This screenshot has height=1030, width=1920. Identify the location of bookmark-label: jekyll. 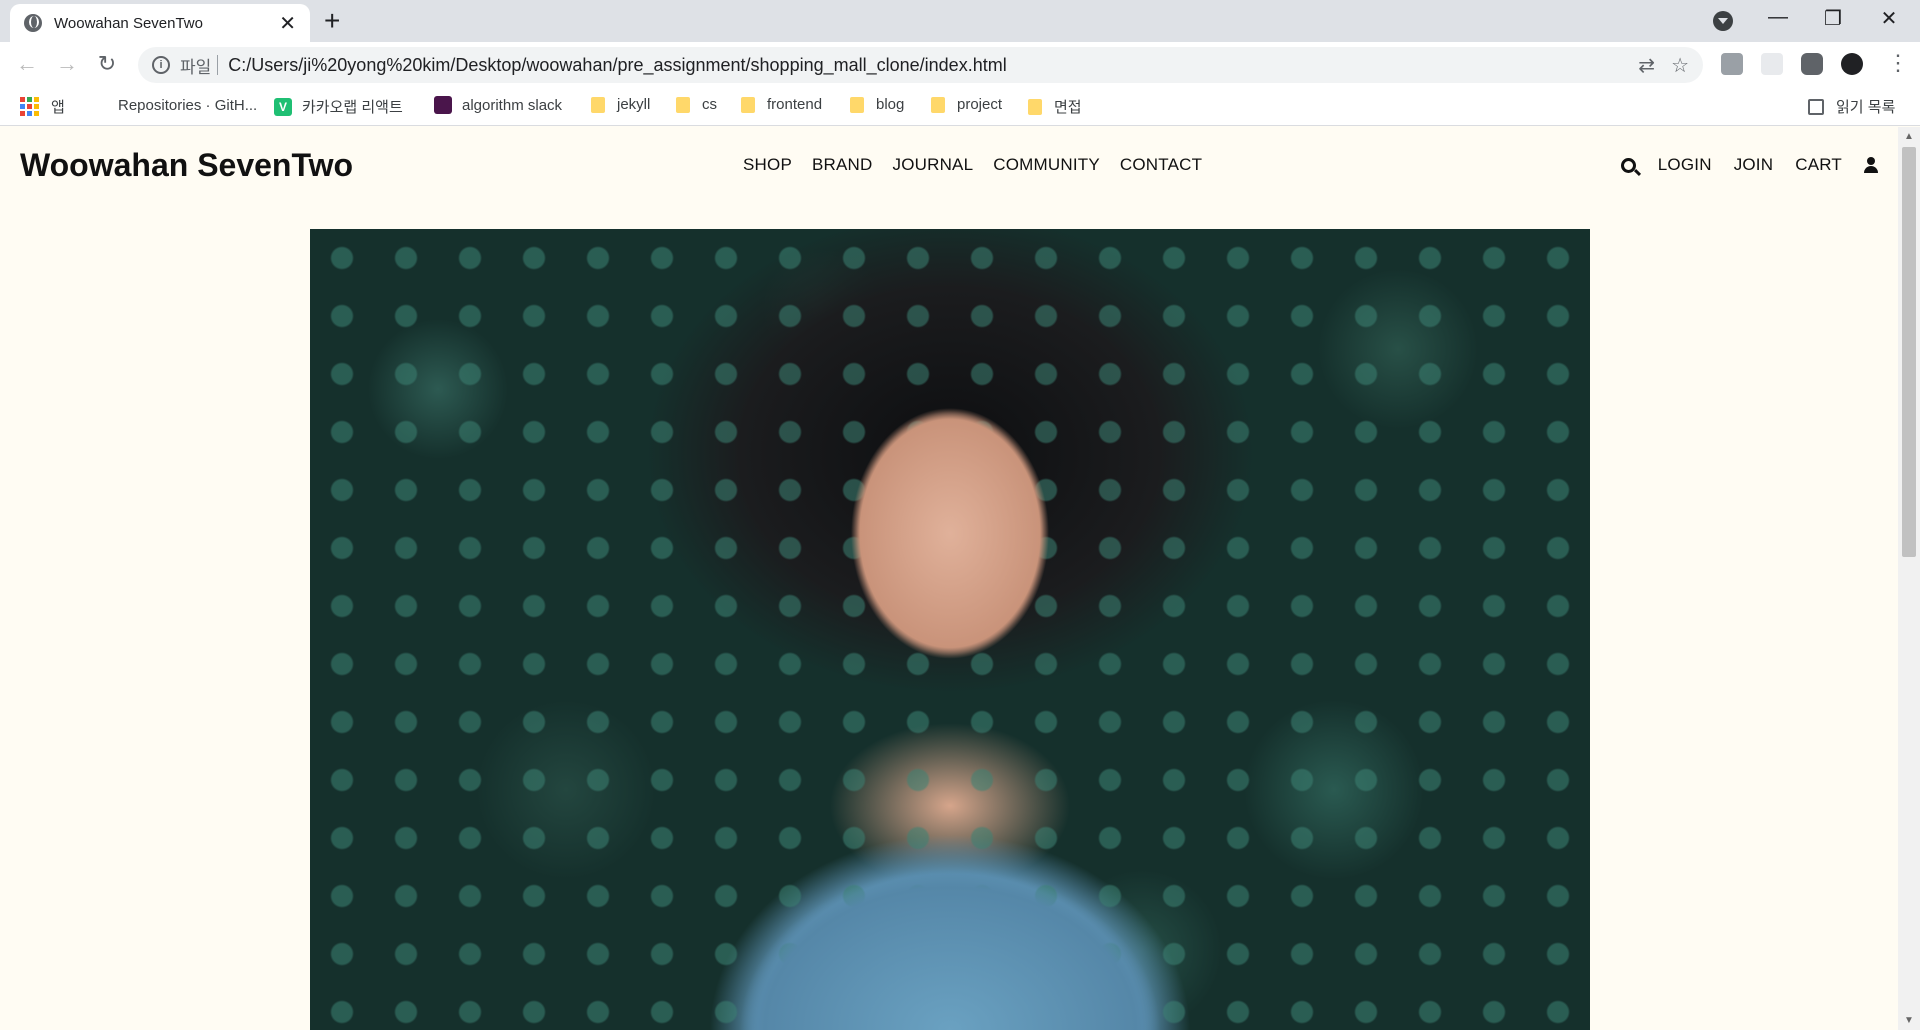
(634, 104).